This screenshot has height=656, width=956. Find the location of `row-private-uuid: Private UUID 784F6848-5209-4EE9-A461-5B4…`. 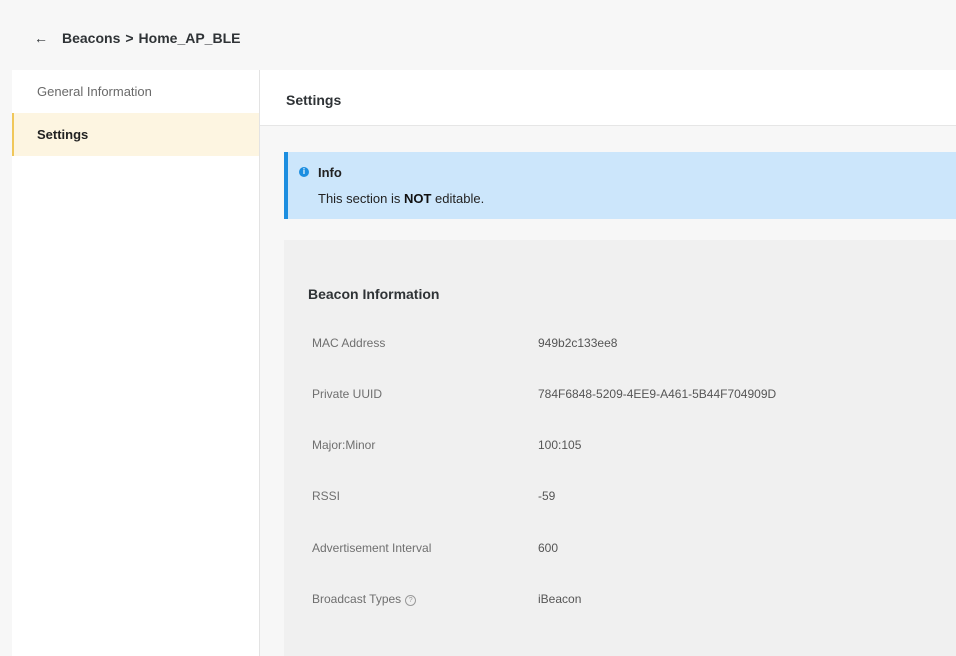

row-private-uuid: Private UUID 784F6848-5209-4EE9-A461-5B4… is located at coordinates (622, 397).